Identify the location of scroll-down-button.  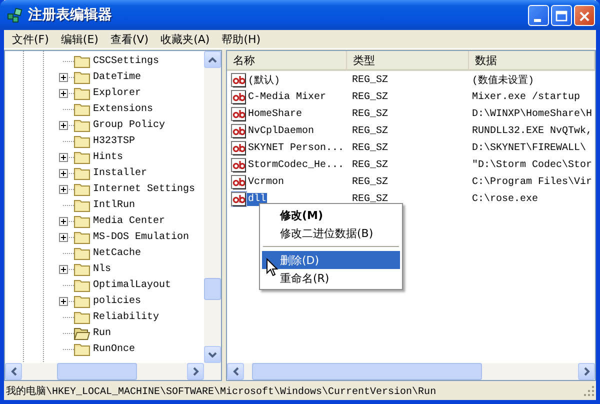
(212, 354).